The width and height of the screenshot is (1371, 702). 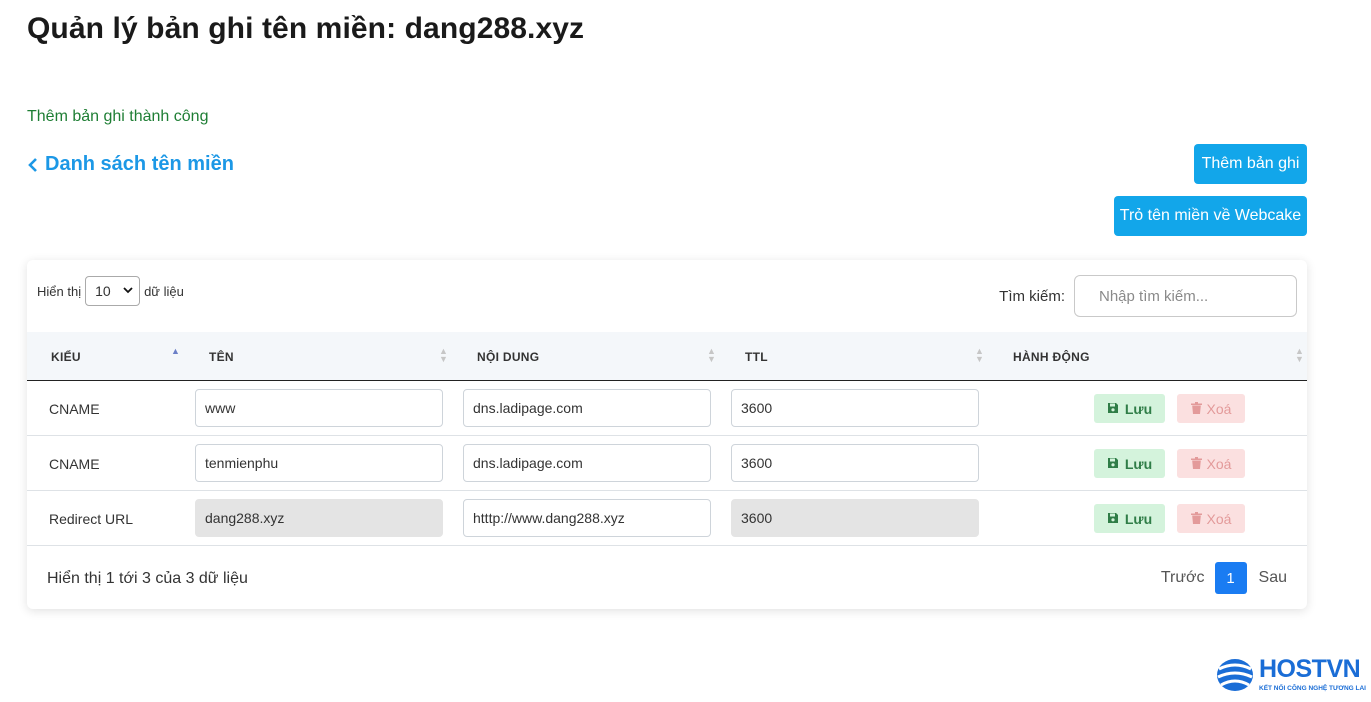 What do you see at coordinates (306, 28) in the screenshot?
I see `page-title: Quản lý bản ghi tên miền: dang288.xyz` at bounding box center [306, 28].